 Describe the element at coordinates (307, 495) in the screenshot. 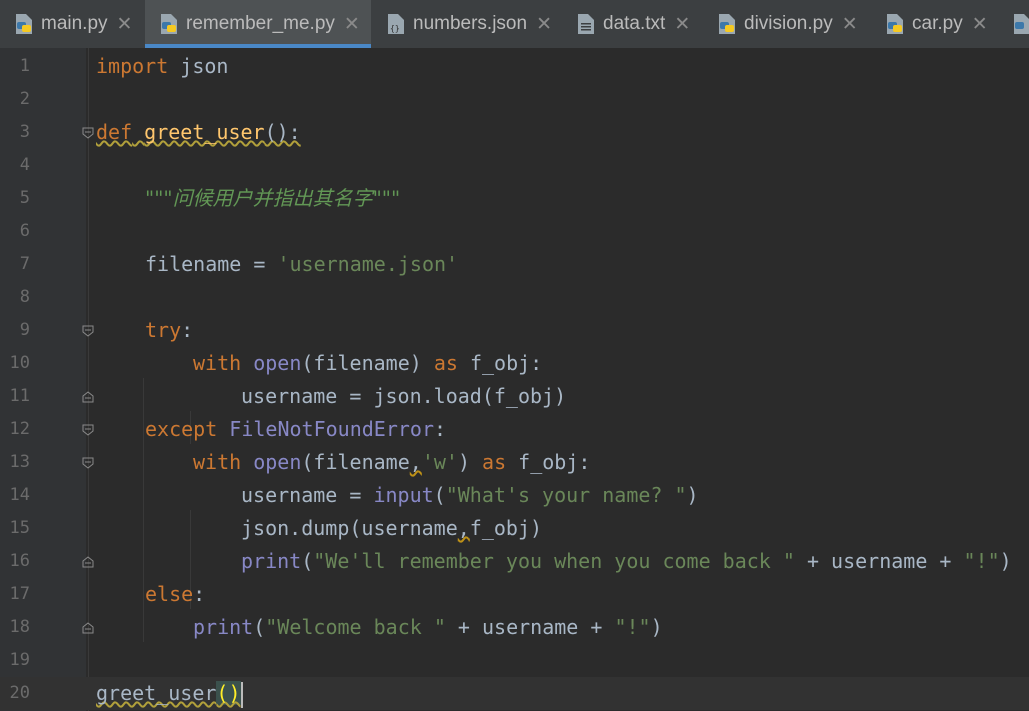

I see `code-text: username =` at that location.